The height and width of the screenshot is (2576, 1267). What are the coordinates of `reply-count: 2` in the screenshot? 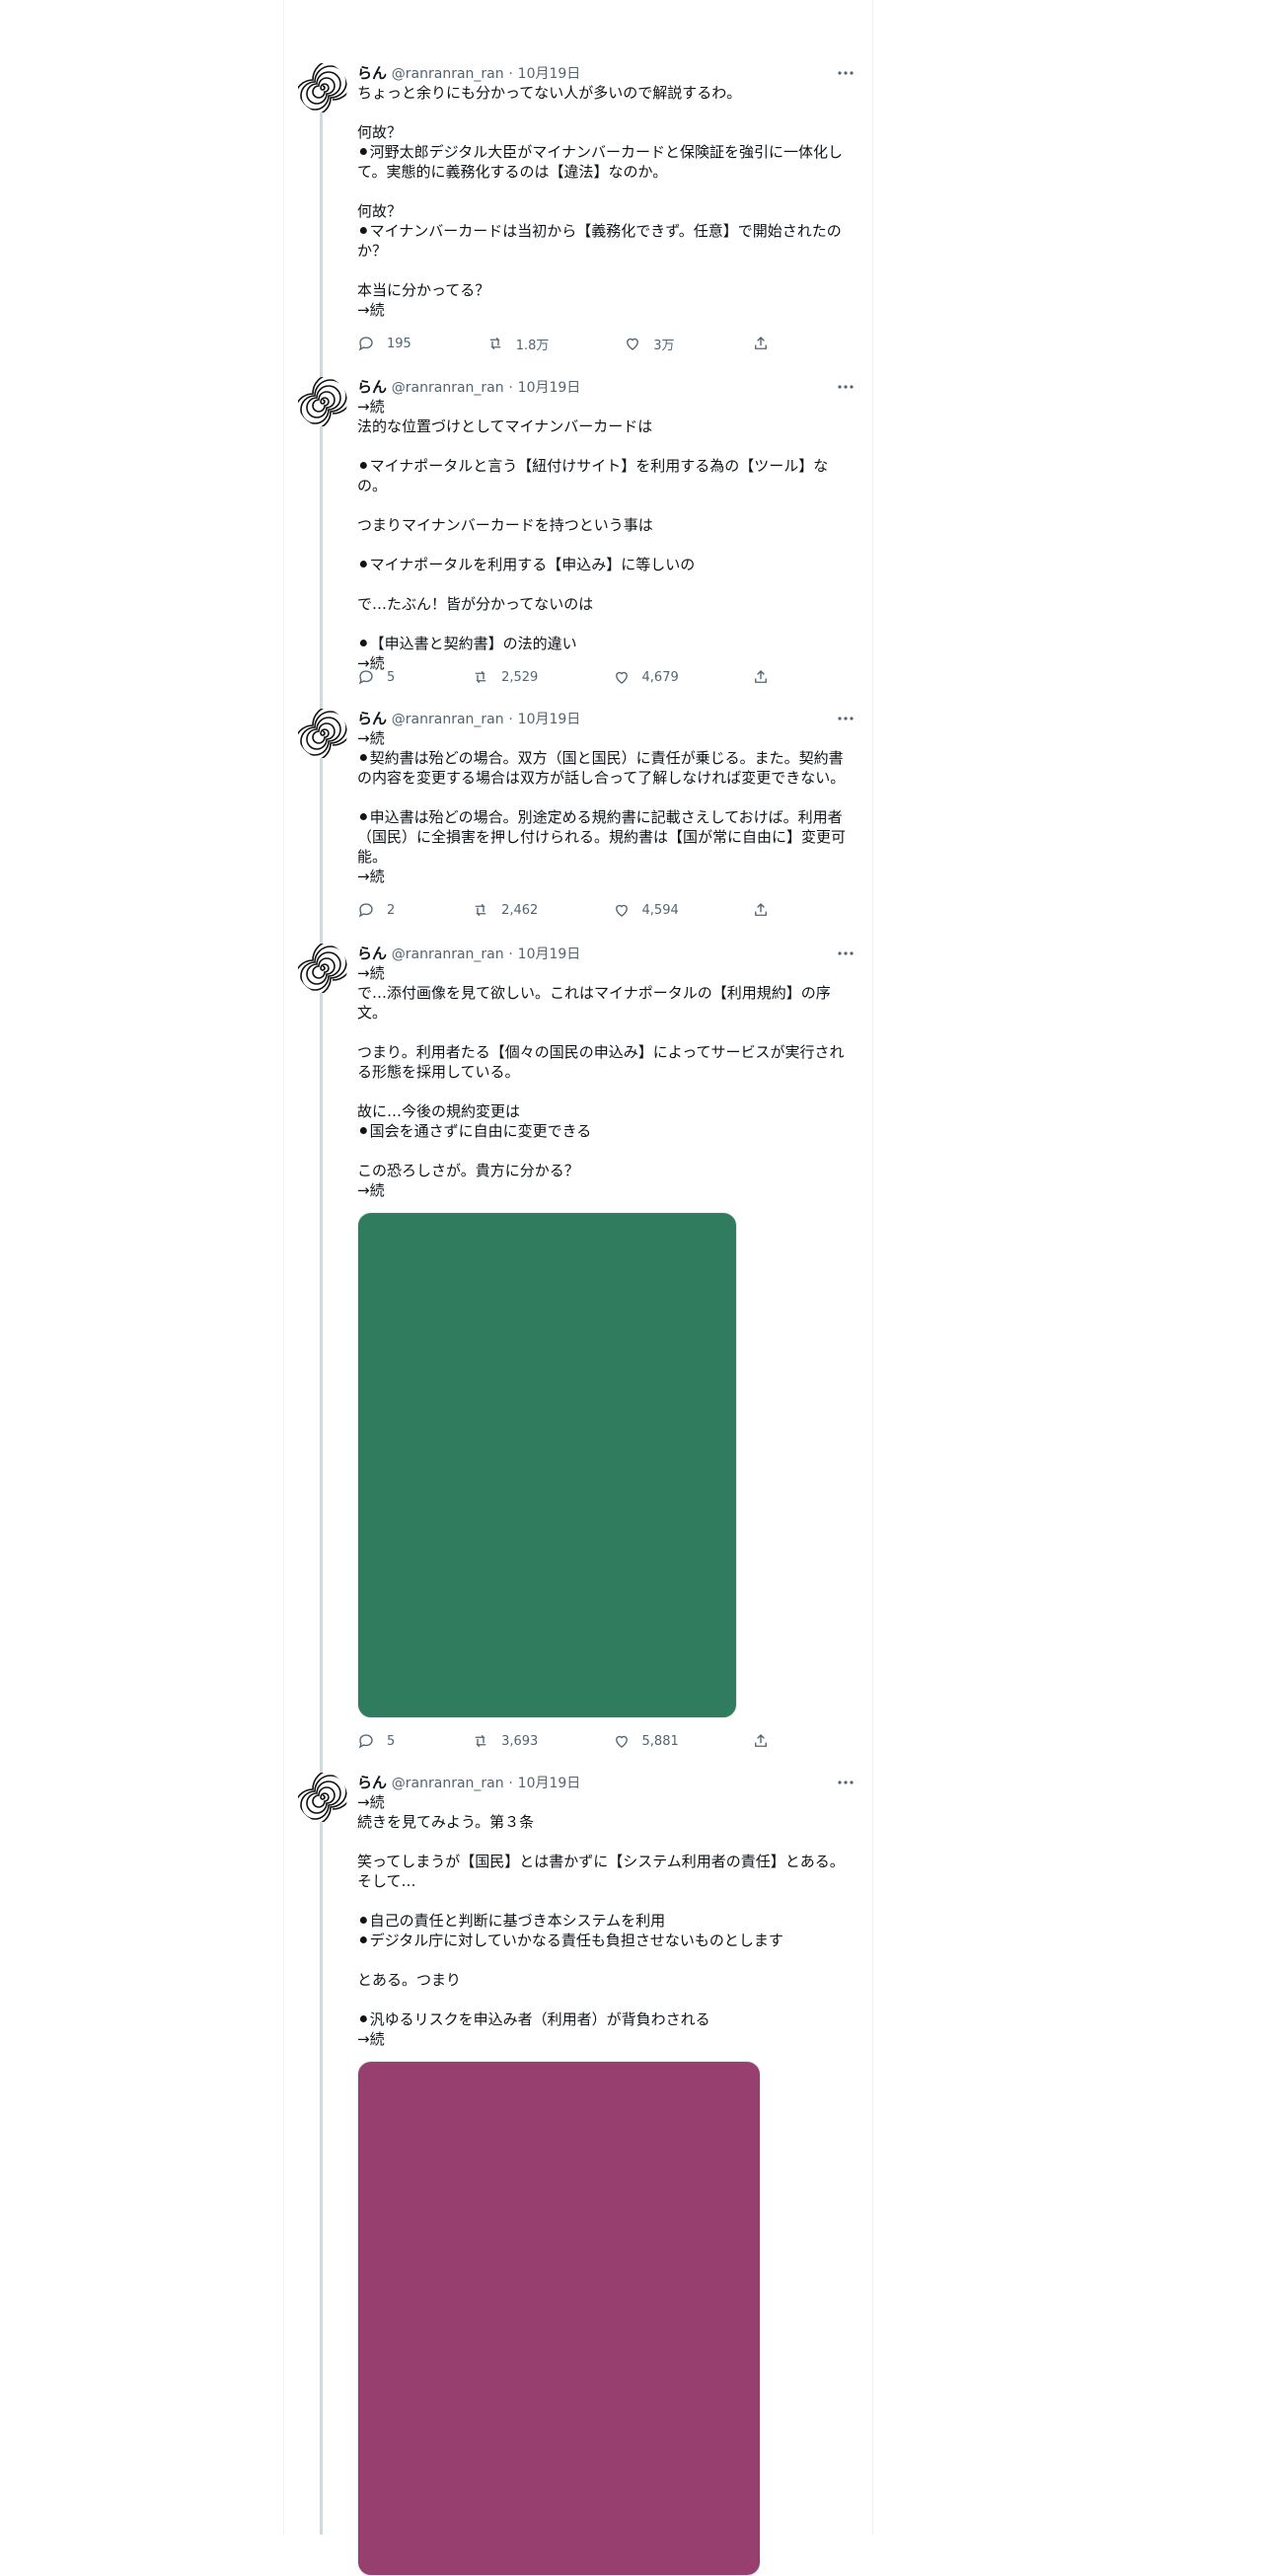 It's located at (391, 910).